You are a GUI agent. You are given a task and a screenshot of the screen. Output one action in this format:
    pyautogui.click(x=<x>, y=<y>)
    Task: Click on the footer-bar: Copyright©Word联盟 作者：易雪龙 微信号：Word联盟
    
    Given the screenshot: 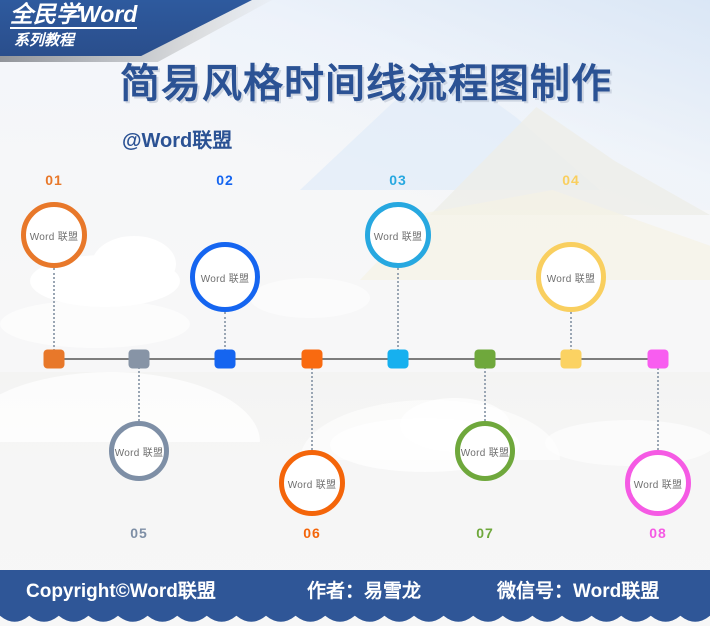 What is the action you would take?
    pyautogui.click(x=355, y=592)
    